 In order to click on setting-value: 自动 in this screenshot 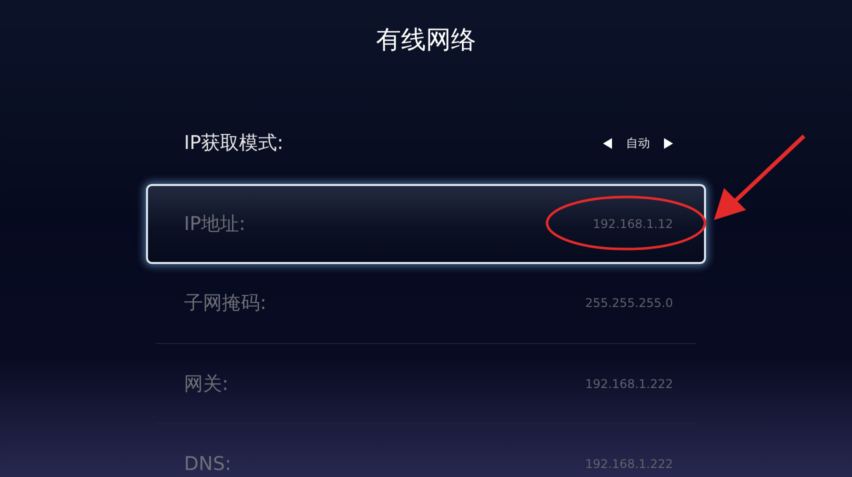, I will do `click(638, 143)`.